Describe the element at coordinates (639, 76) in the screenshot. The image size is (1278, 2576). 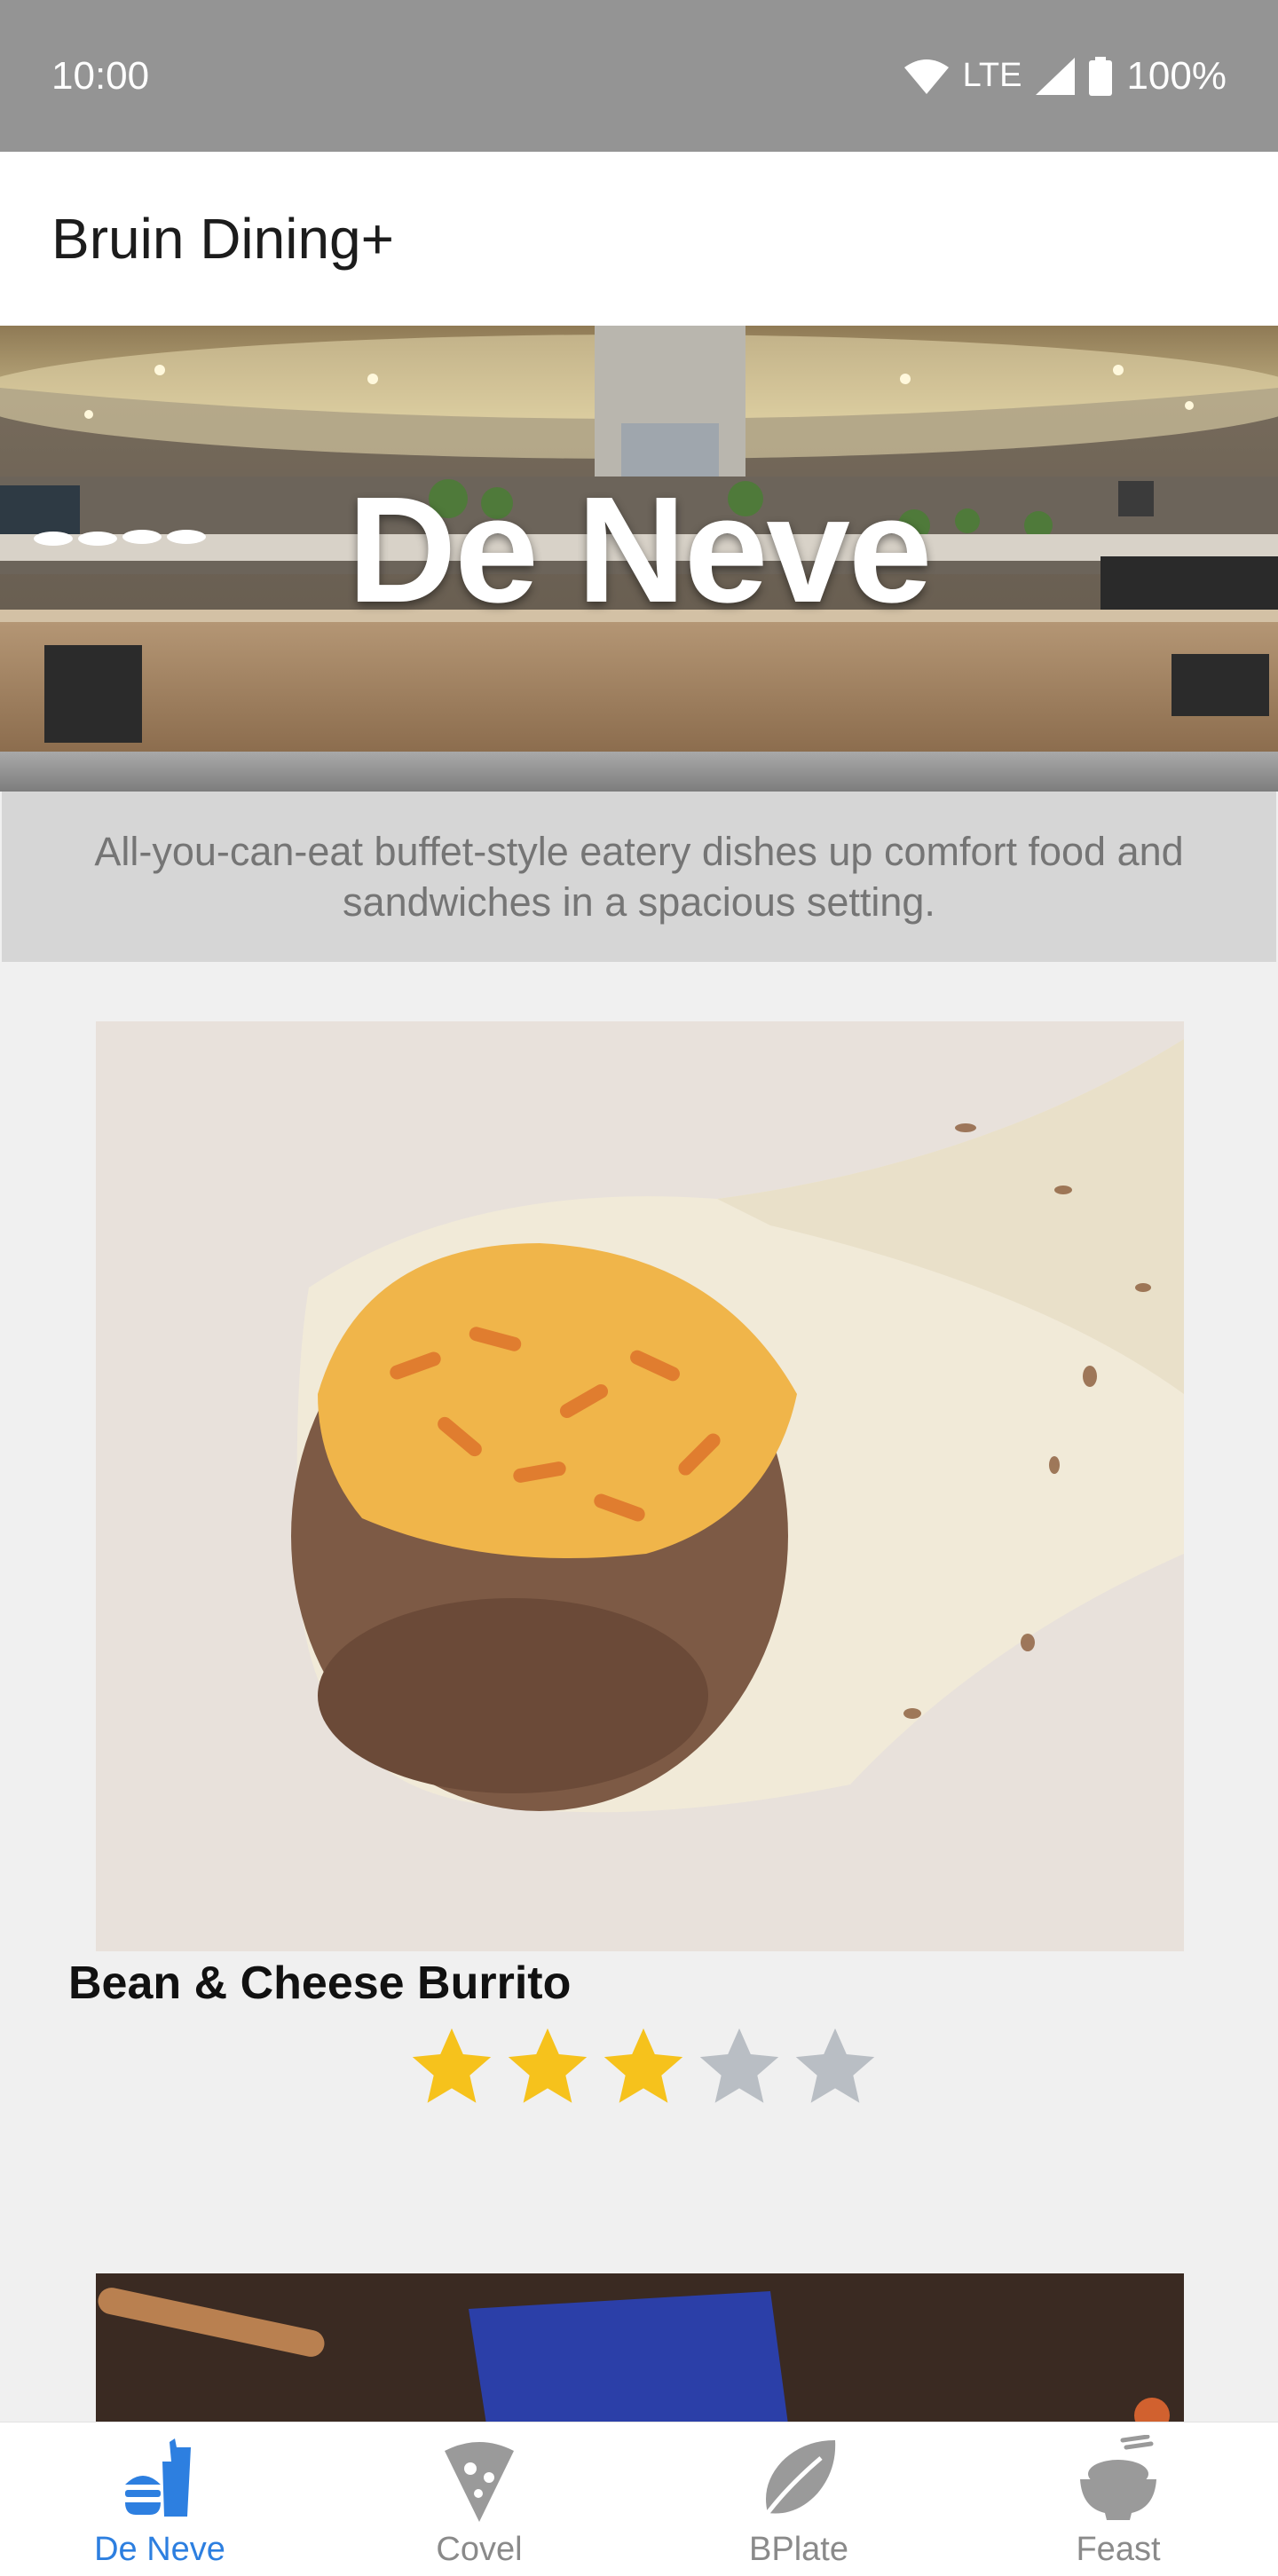
I see `status-bar: 10:00 LTE 100%` at that location.